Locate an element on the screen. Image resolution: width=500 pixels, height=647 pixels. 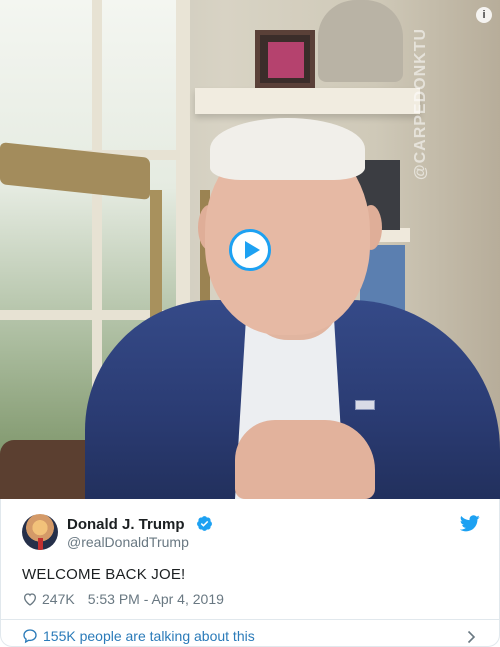
chevron-right-icon is located at coordinates (471, 637).